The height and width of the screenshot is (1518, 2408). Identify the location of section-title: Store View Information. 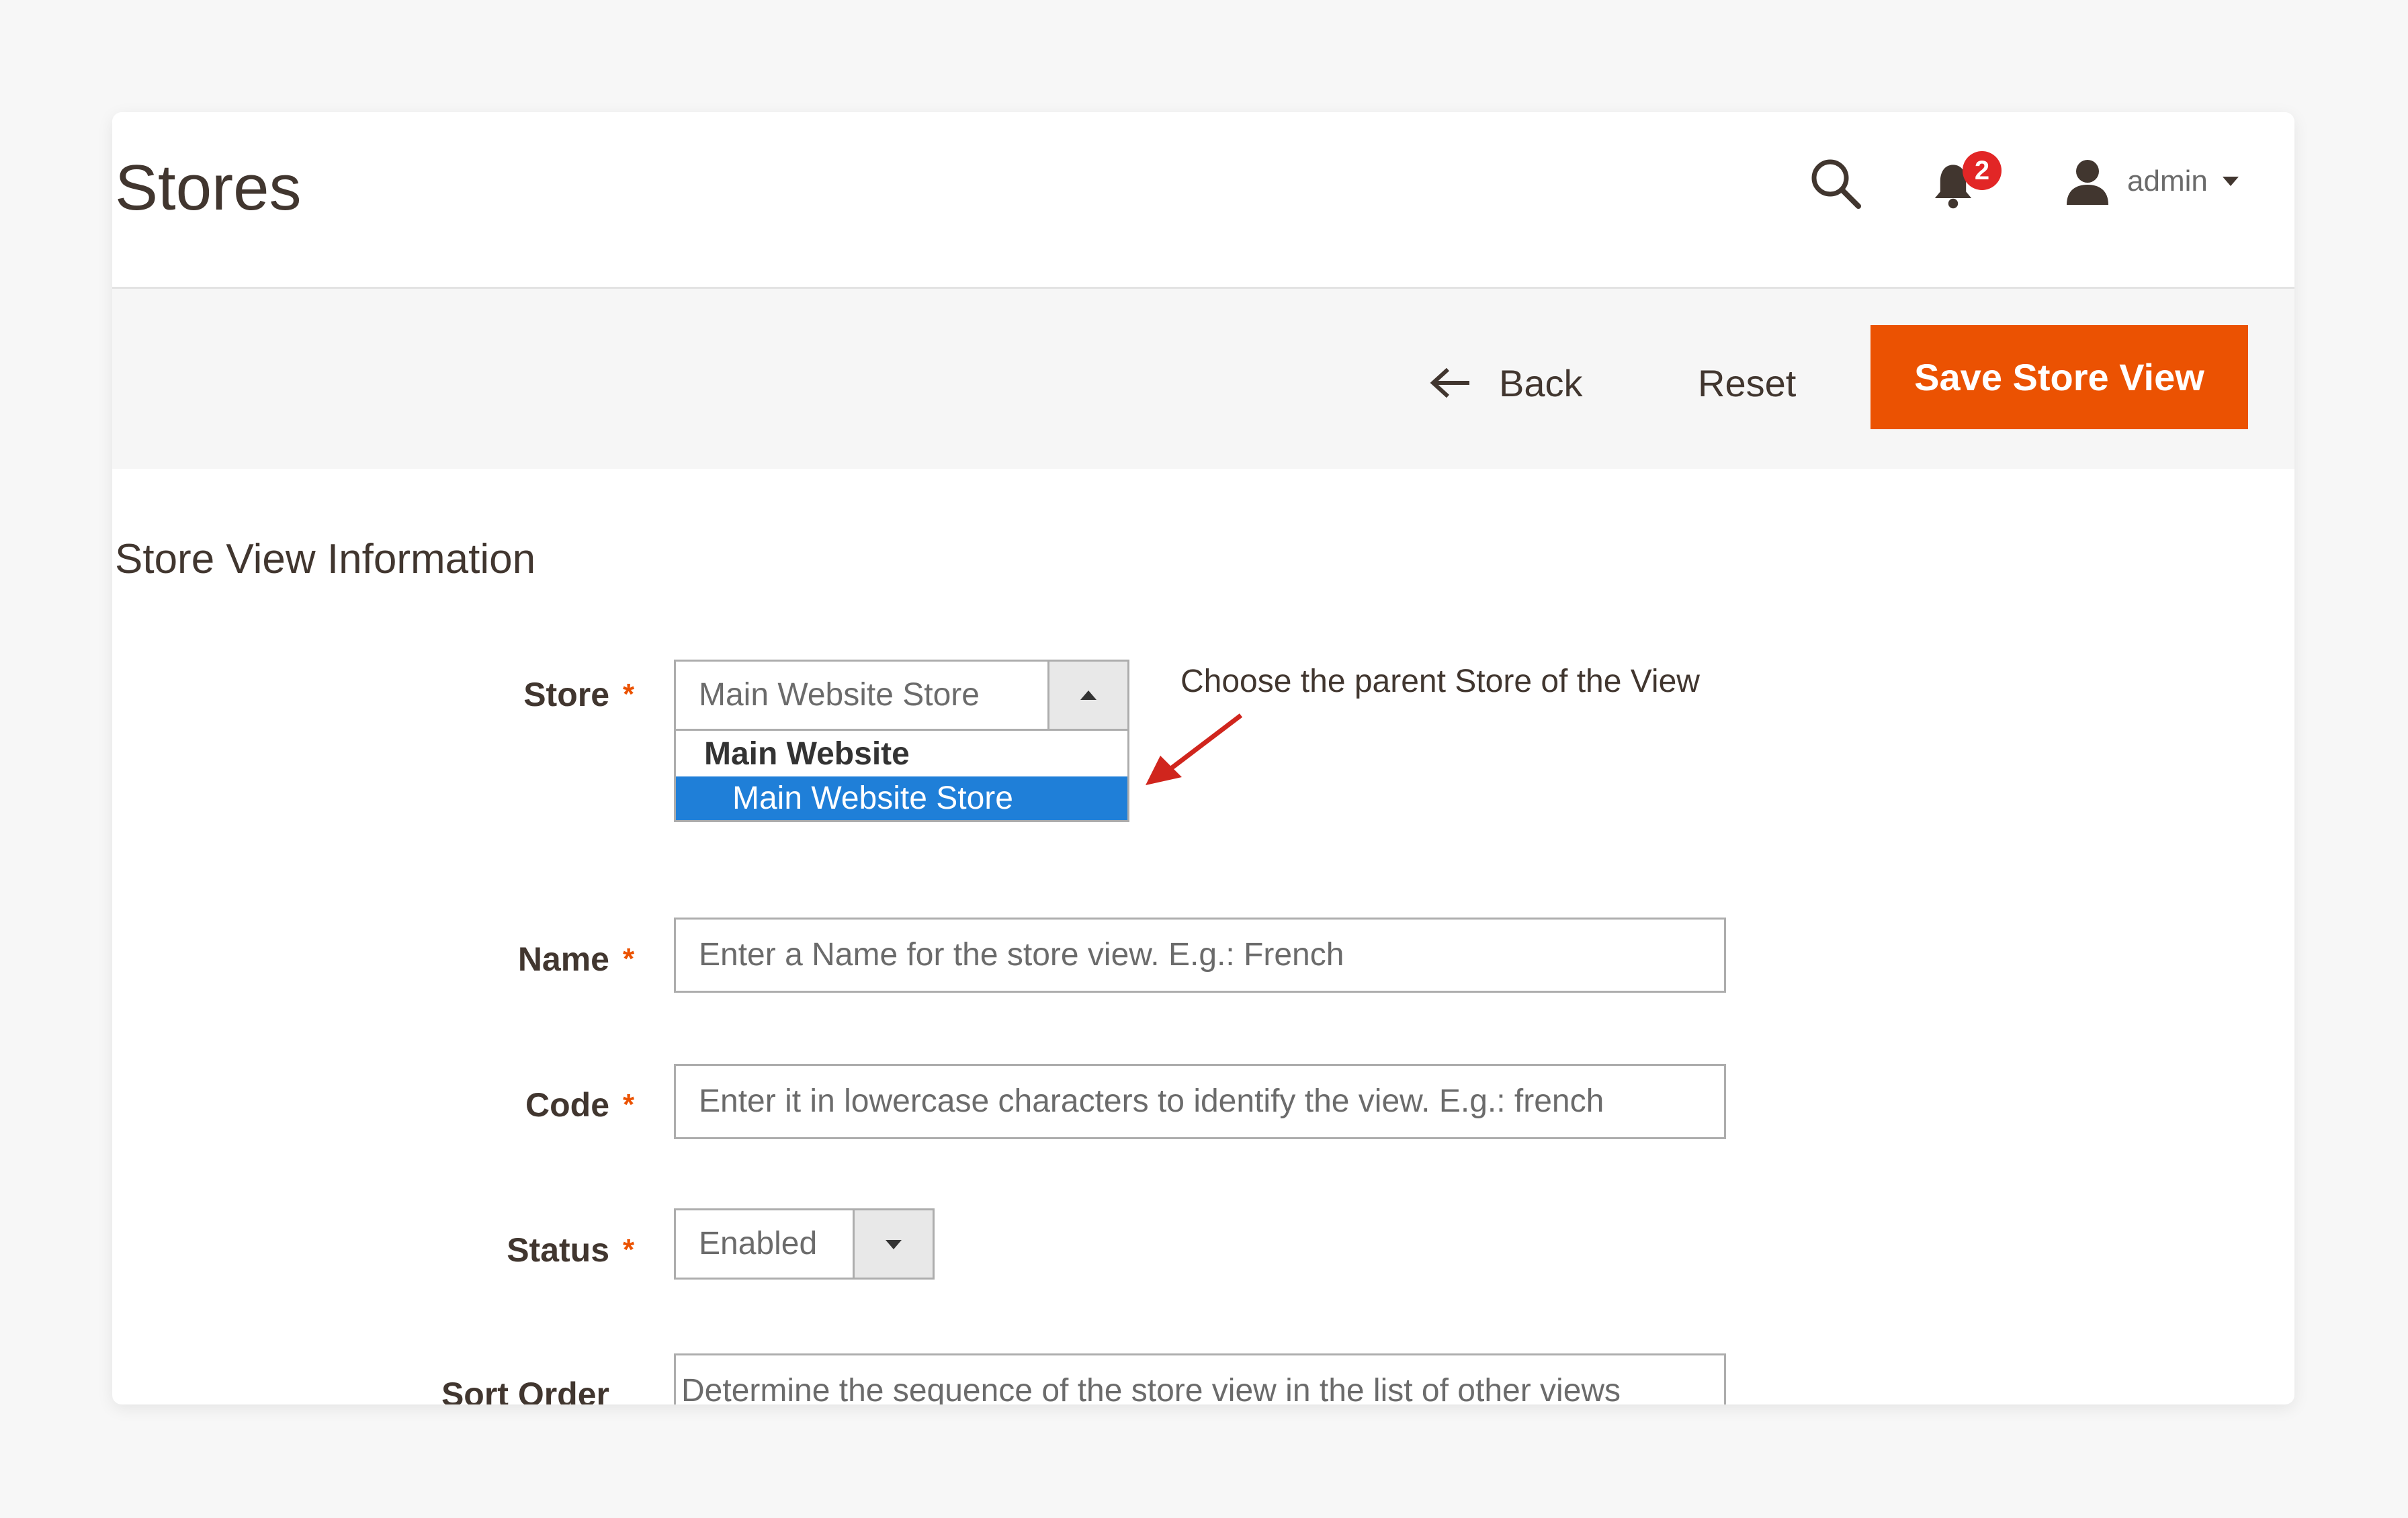
(325, 559).